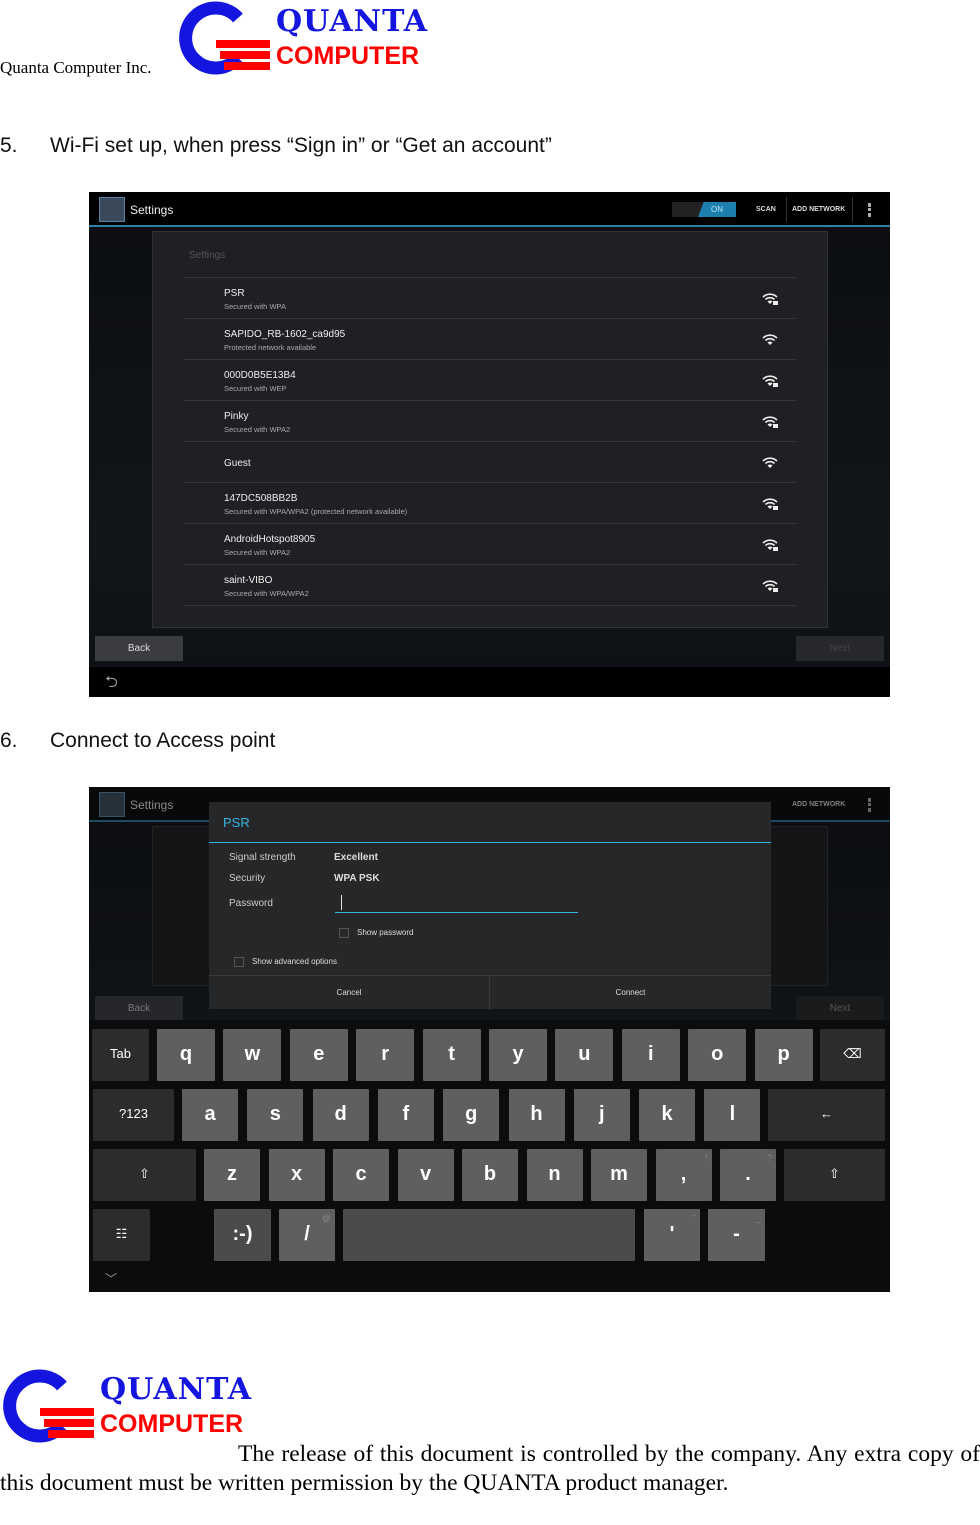 Image resolution: width=980 pixels, height=1525 pixels. What do you see at coordinates (237, 463) in the screenshot?
I see `network-name: Guest` at bounding box center [237, 463].